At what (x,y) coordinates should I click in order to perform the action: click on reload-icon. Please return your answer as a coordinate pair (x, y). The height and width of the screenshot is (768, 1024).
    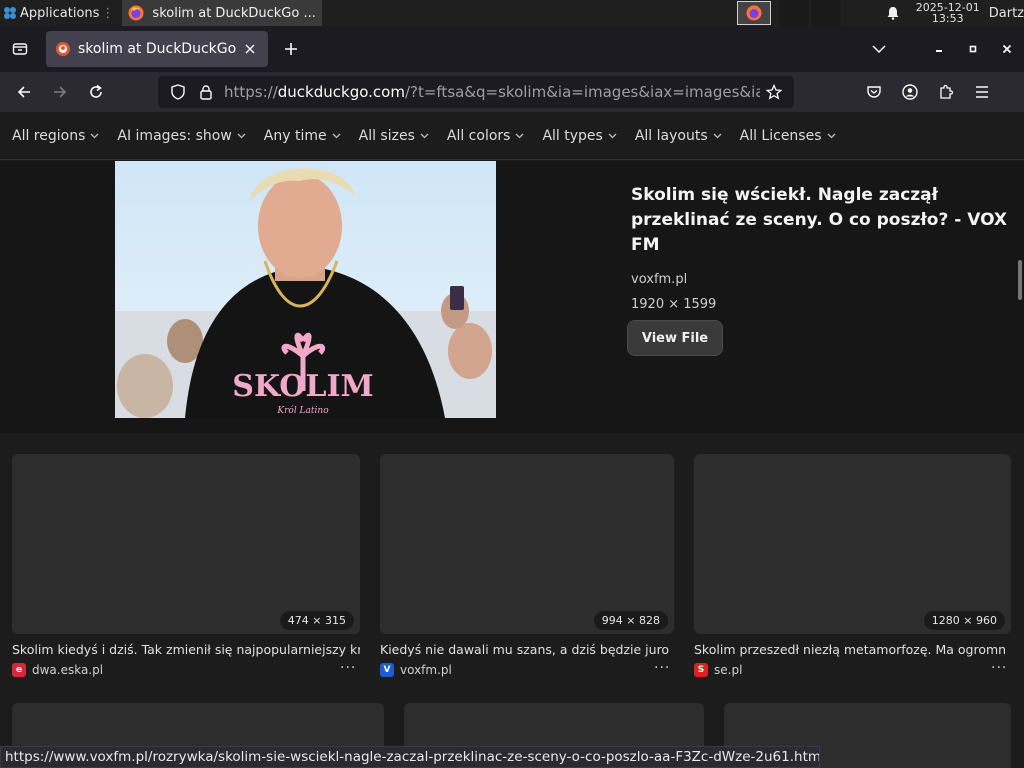
    Looking at the image, I should click on (96, 91).